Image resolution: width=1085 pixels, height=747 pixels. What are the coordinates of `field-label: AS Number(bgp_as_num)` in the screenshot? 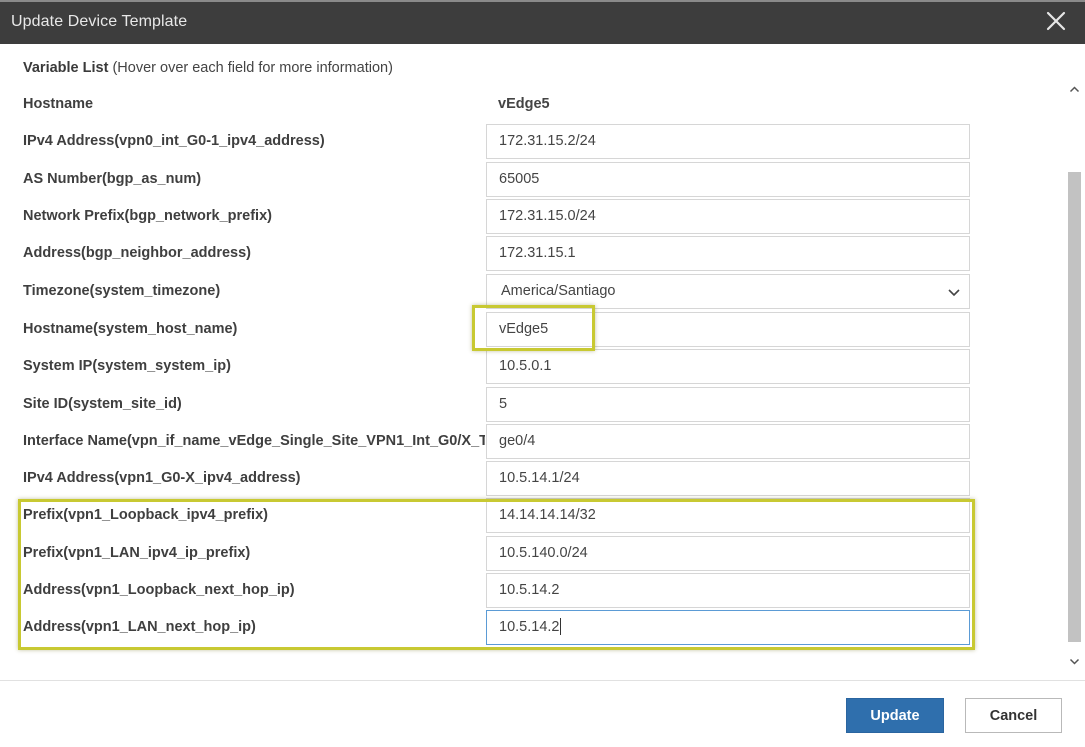 It's located at (112, 179).